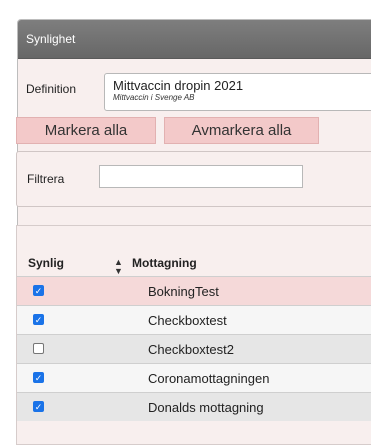  I want to click on filter-label: Filtrera, so click(46, 179).